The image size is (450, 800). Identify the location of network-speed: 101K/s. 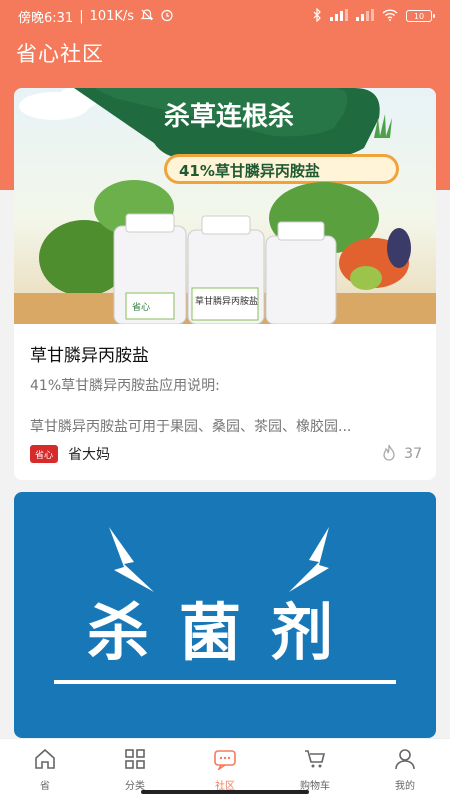
(112, 16).